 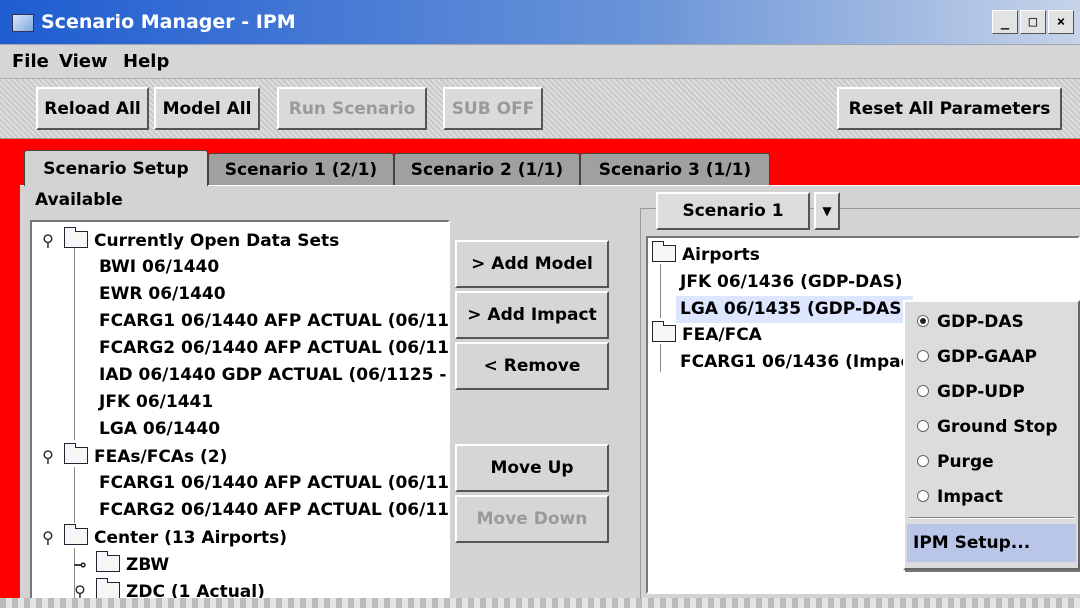 I want to click on reset-all-parameters-button: Reset All Parameters, so click(x=949, y=108).